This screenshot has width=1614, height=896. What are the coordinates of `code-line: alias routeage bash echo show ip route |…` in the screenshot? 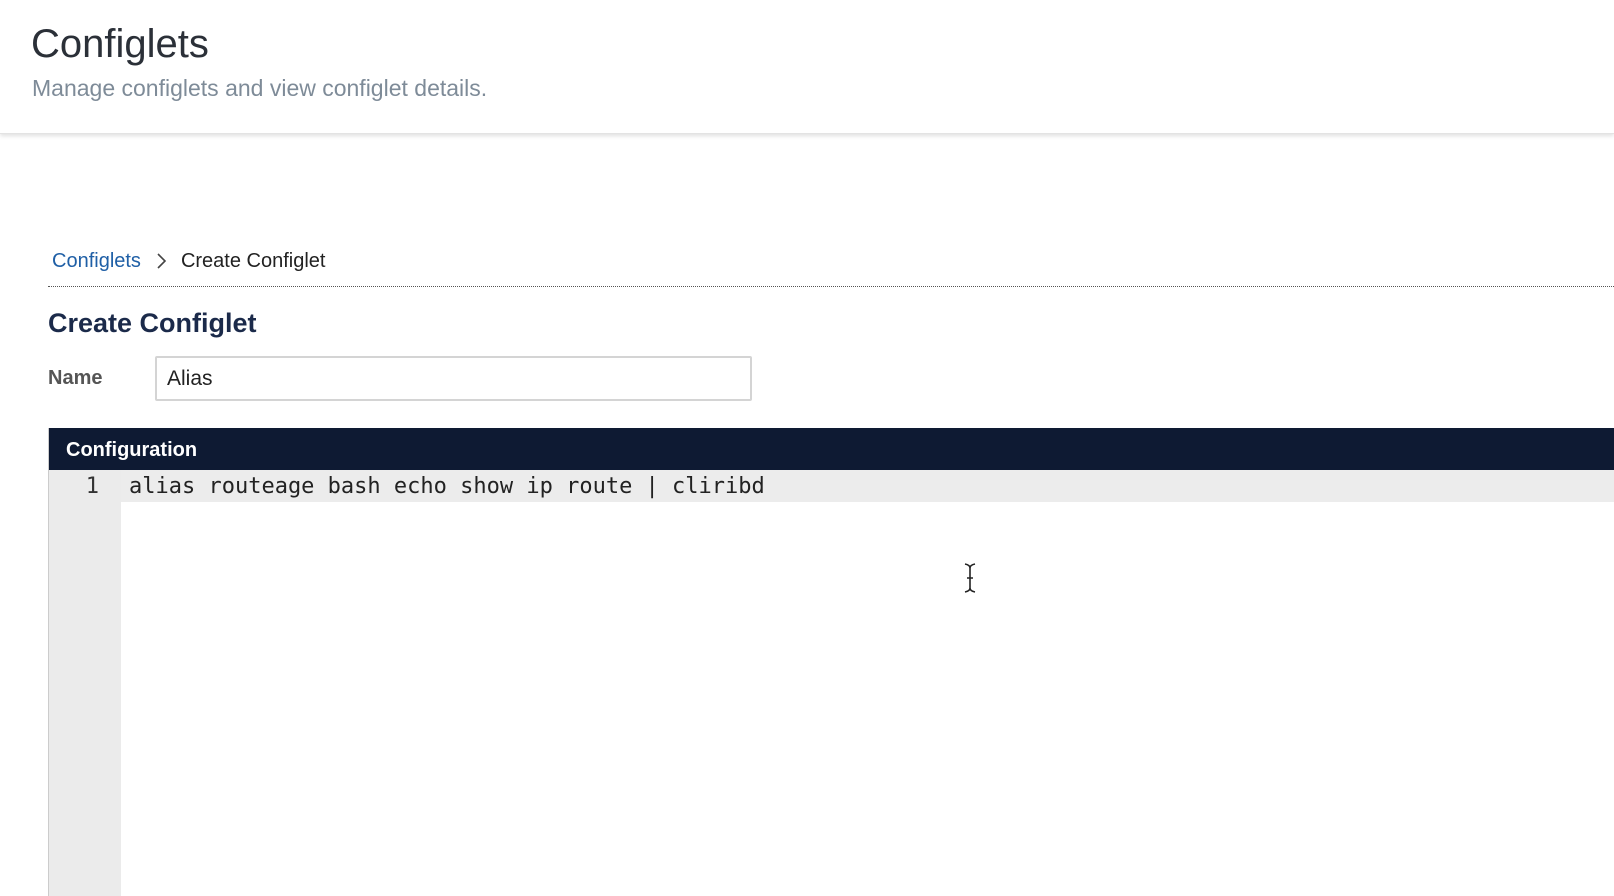 It's located at (447, 487).